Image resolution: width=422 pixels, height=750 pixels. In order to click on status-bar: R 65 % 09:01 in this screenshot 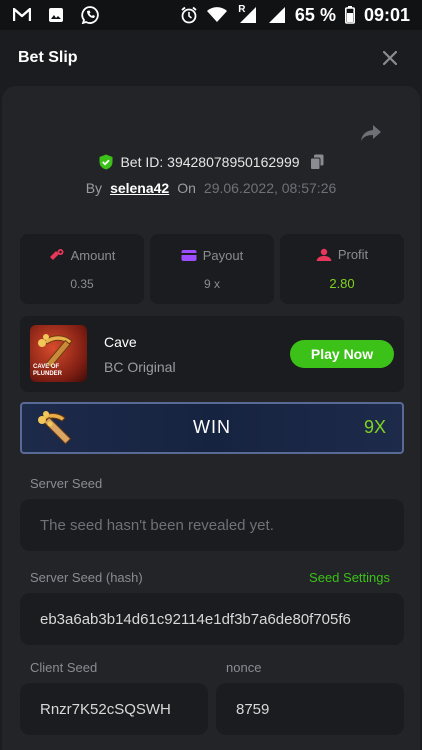, I will do `click(211, 15)`.